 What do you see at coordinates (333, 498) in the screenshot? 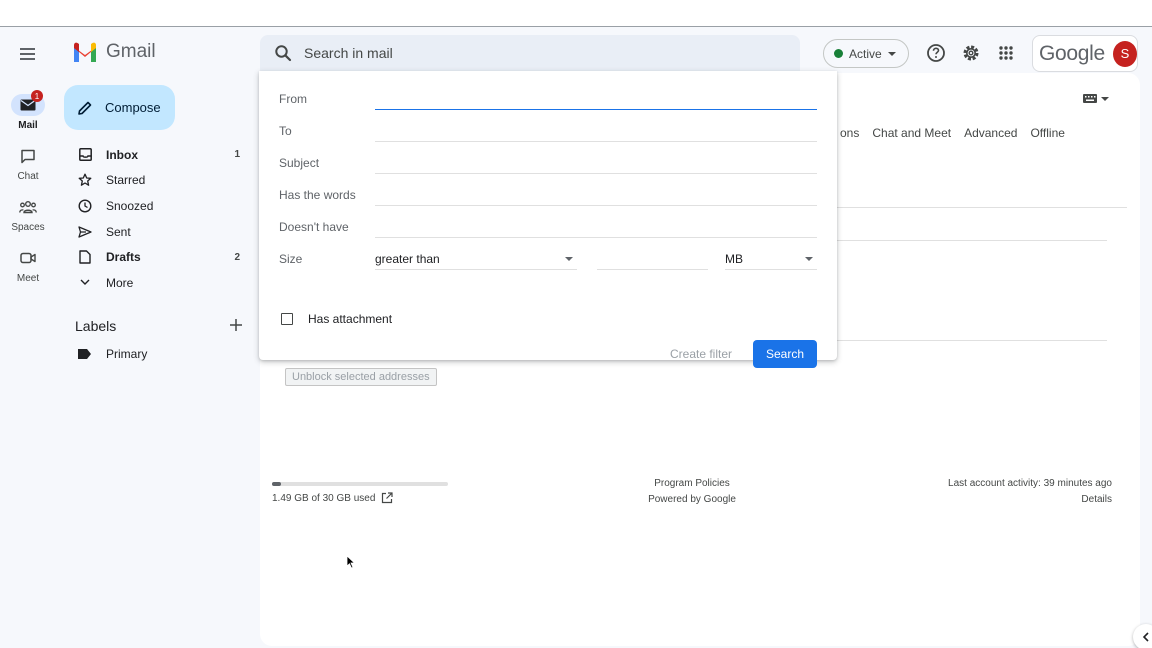
I see `storage-usage: 1.49 GB of 30 GB used` at bounding box center [333, 498].